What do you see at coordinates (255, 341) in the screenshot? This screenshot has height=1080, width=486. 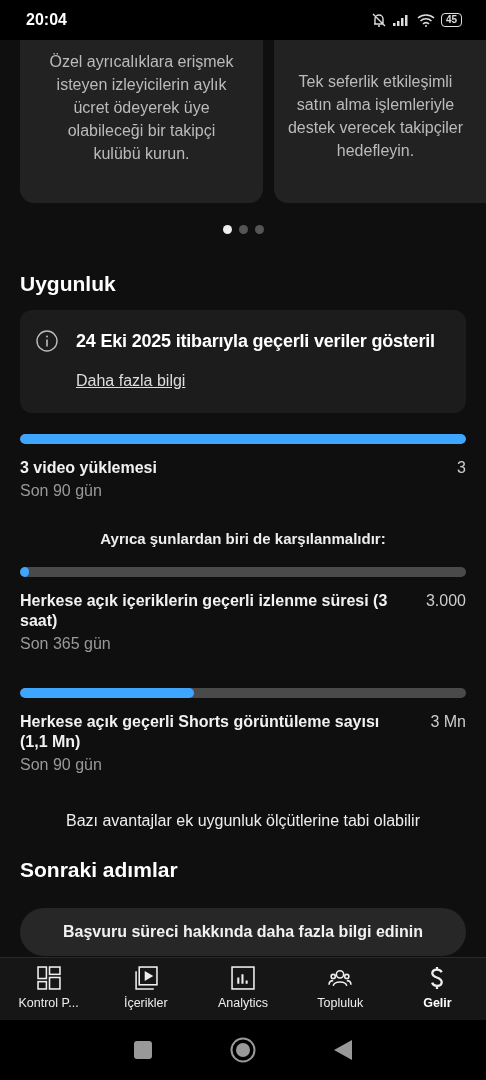 I see `info-text: 24 Eki 2025 itibarıyla geçerli veriler gösteril` at bounding box center [255, 341].